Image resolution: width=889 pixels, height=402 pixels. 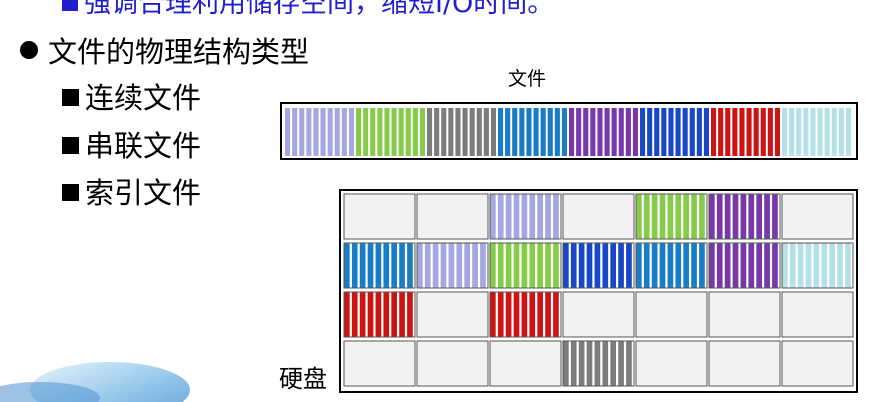 I want to click on file-segment-green, so click(x=391, y=132).